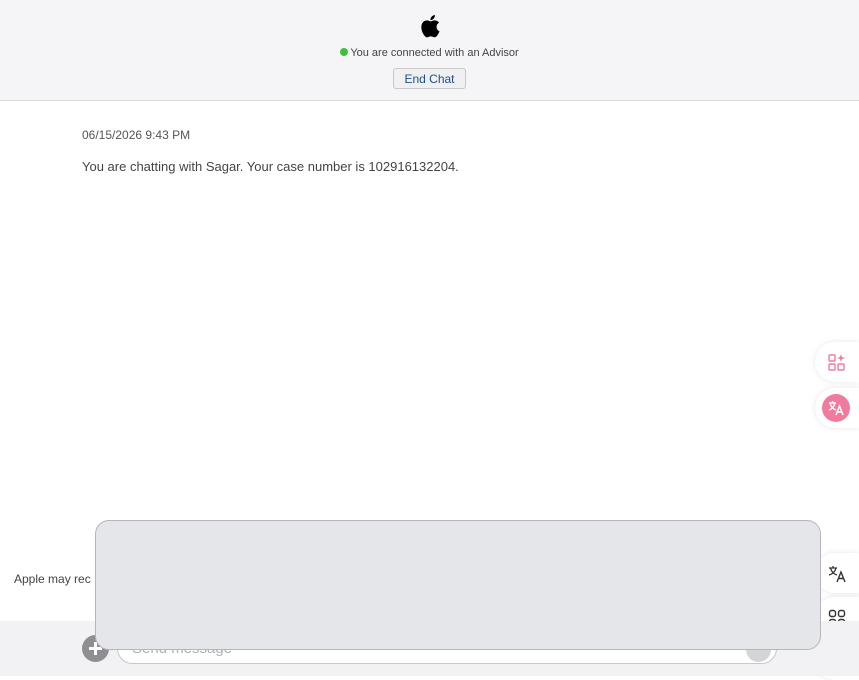  What do you see at coordinates (52, 579) in the screenshot?
I see `disclaimer-text: Apple may rec` at bounding box center [52, 579].